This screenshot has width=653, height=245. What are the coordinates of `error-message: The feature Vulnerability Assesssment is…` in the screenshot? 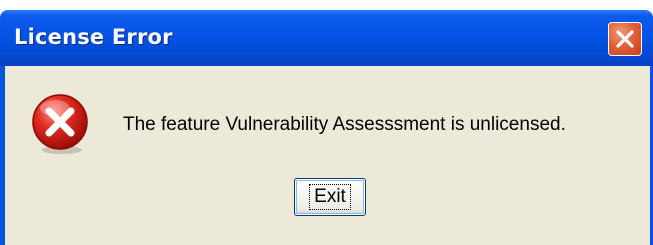 It's located at (344, 124).